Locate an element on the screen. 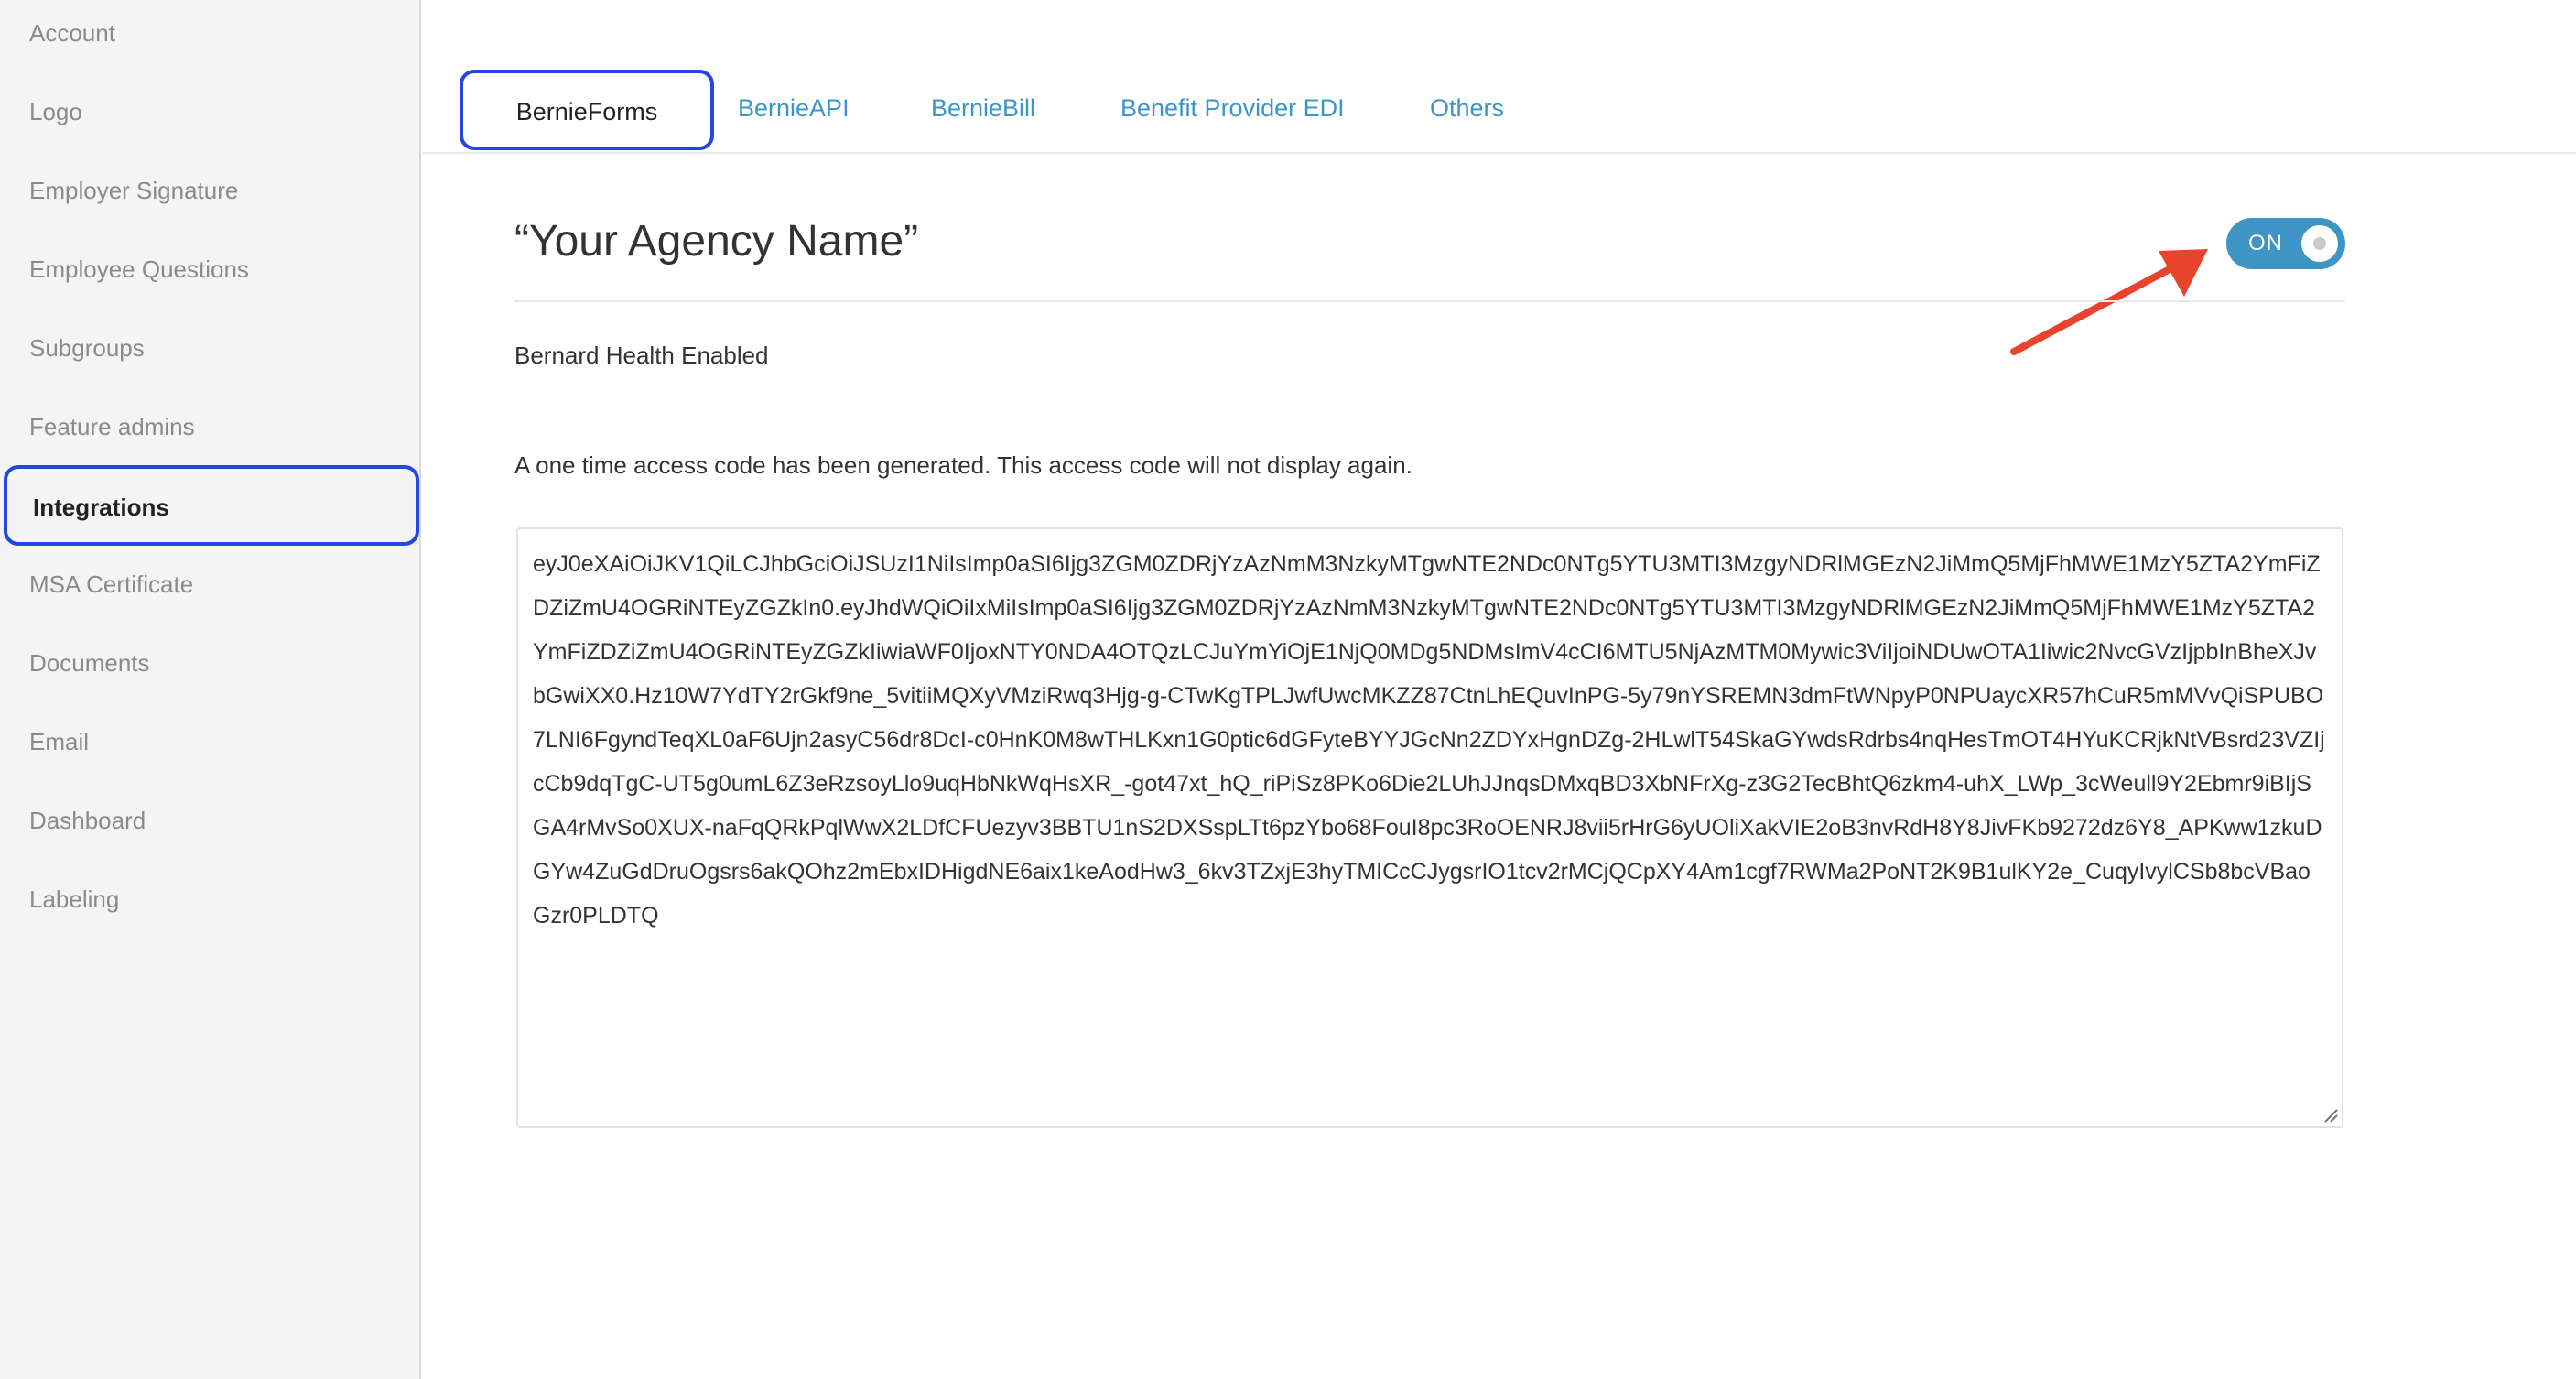  sidebar-item-subgroups: Subgroups is located at coordinates (87, 348).